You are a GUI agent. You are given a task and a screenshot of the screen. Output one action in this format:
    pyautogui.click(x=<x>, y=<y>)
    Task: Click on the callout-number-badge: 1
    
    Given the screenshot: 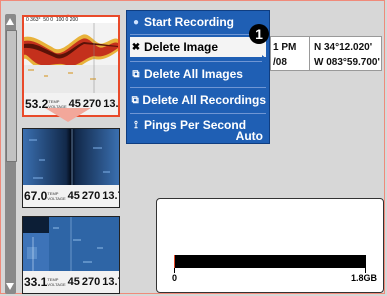 What is the action you would take?
    pyautogui.click(x=259, y=34)
    